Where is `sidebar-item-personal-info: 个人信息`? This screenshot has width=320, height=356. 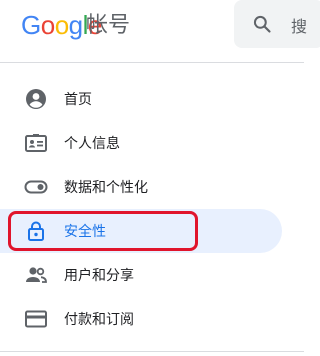 sidebar-item-personal-info: 个人信息 is located at coordinates (152, 143).